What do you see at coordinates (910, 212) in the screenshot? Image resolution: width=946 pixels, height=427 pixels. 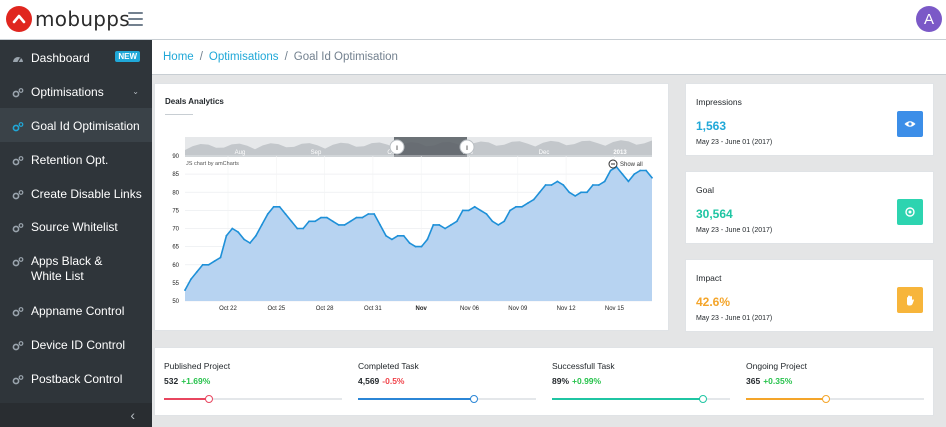 I see `target-icon` at bounding box center [910, 212].